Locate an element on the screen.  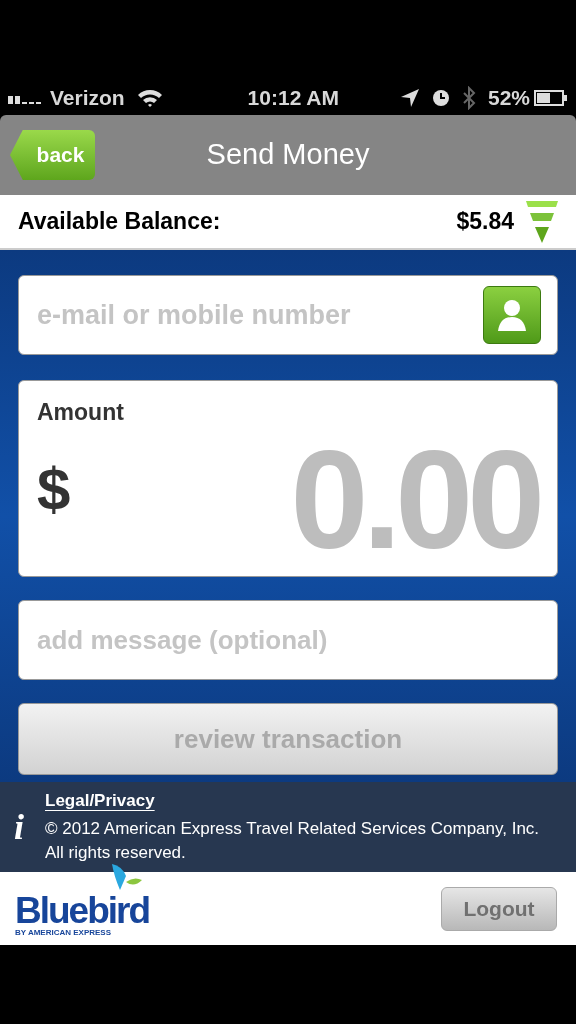
legal-privacy-link: Legal/Privacy is located at coordinates (100, 801).